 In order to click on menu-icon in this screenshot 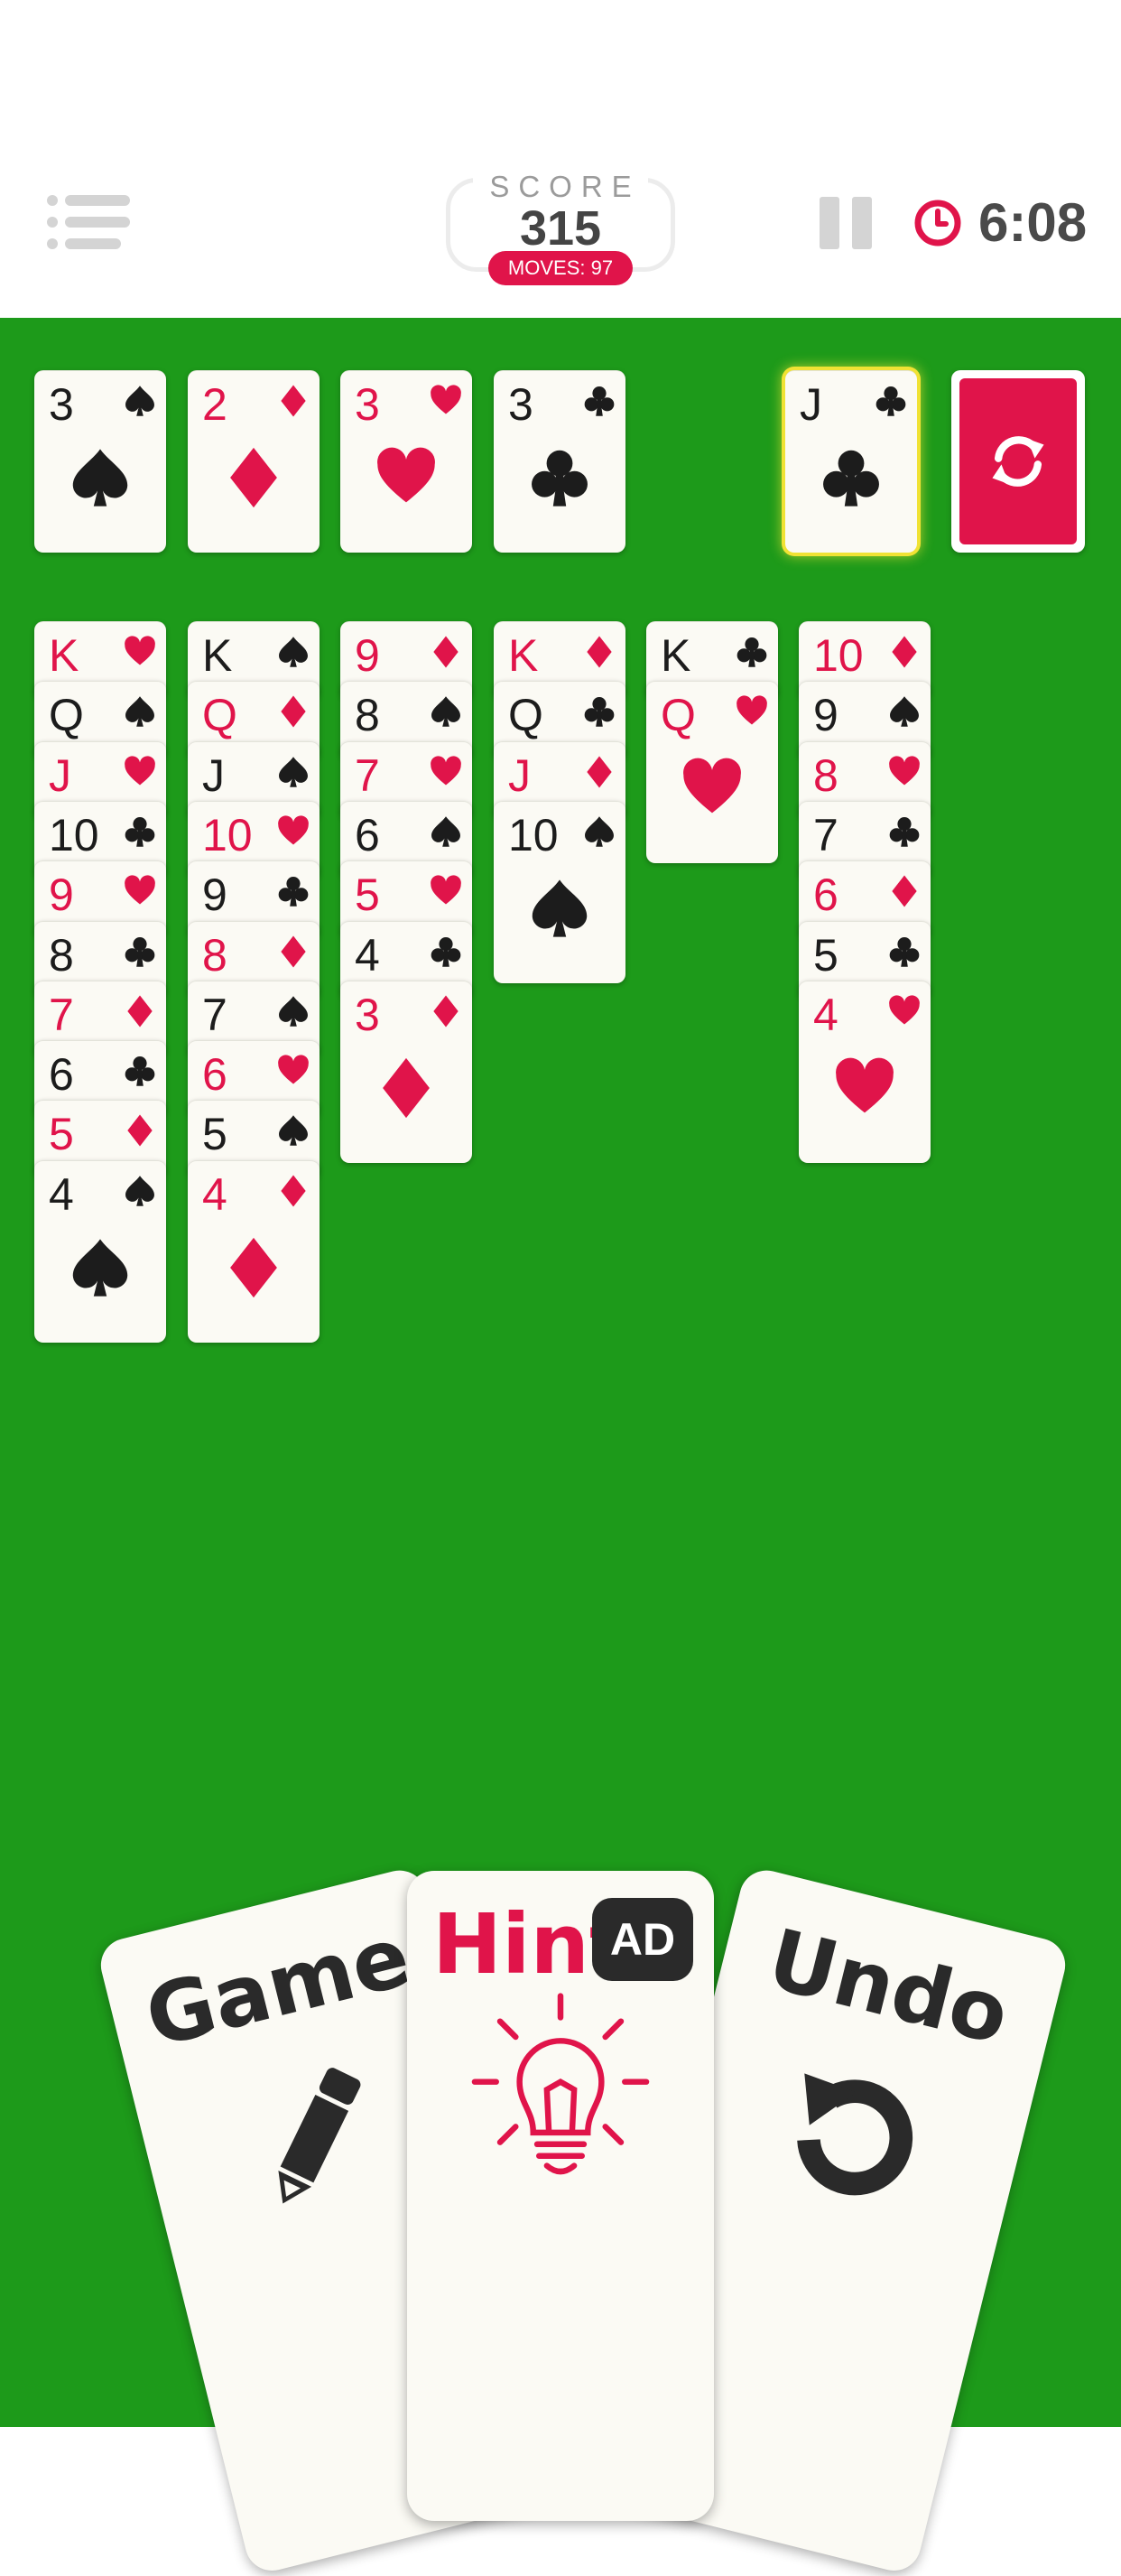, I will do `click(89, 222)`.